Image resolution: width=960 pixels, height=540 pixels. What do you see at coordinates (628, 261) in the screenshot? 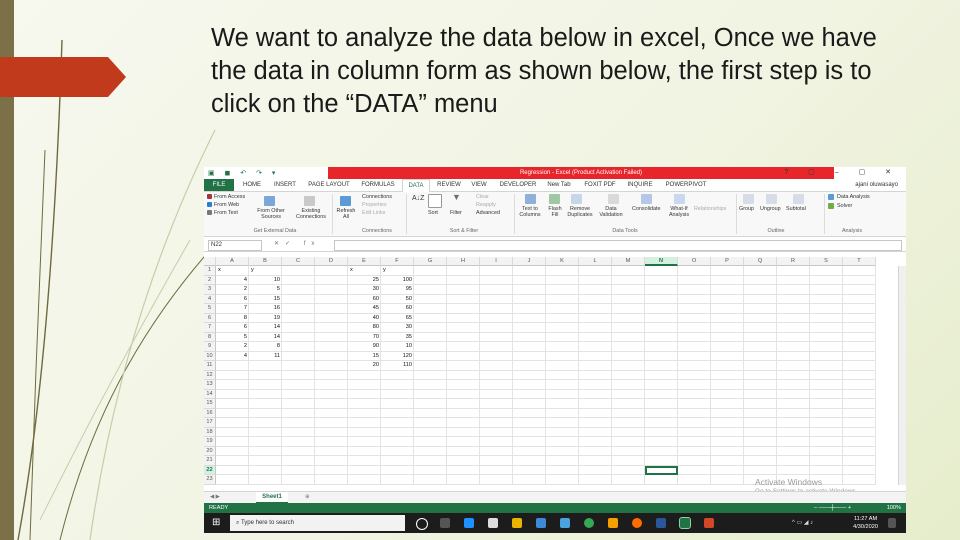
I see `column-header-m: M` at bounding box center [628, 261].